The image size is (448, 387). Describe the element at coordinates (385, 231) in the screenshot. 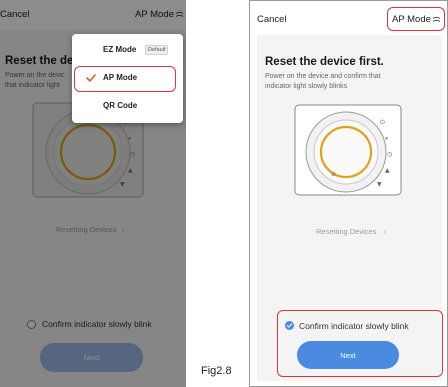

I see `chevron-right-icon: ›` at that location.